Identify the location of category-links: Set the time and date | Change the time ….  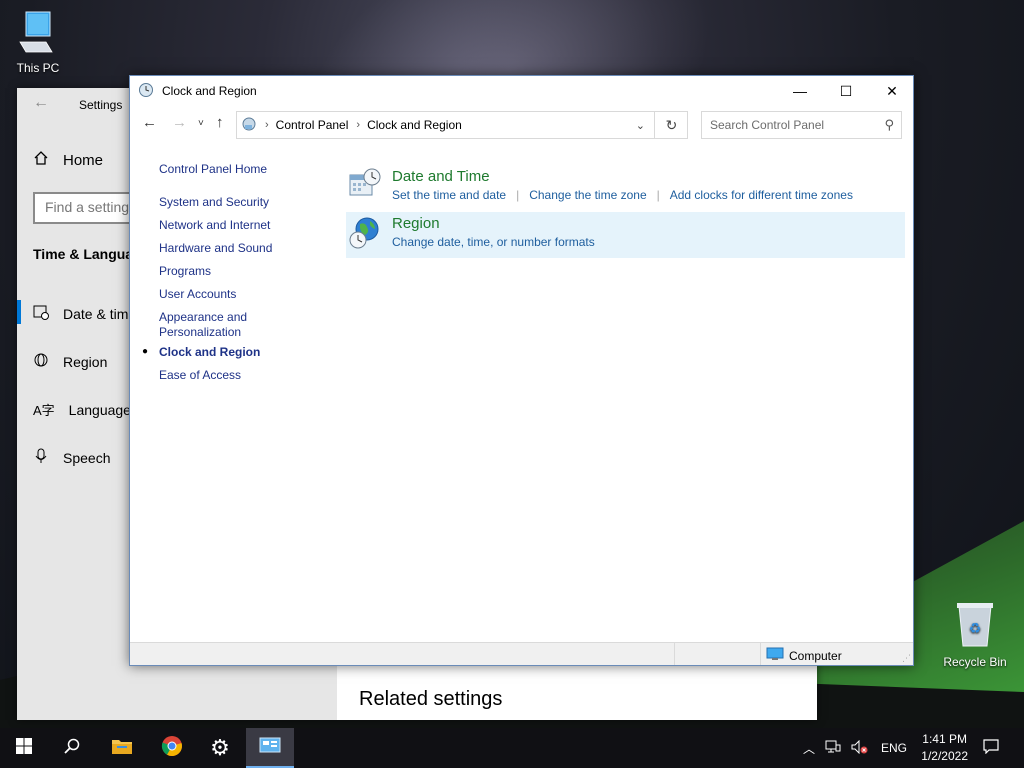
(622, 195).